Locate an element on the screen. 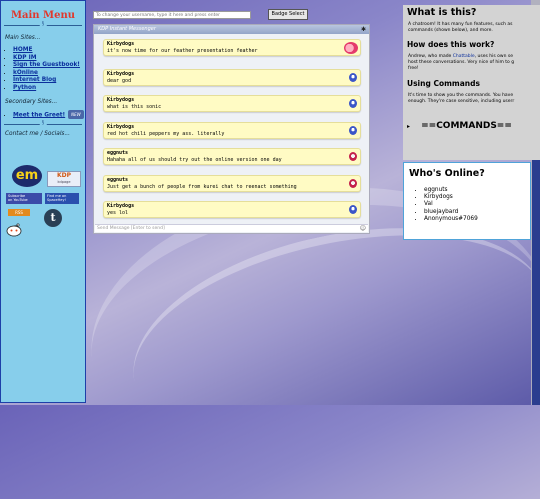  online-user: Anonymous#7069 is located at coordinates (477, 219).